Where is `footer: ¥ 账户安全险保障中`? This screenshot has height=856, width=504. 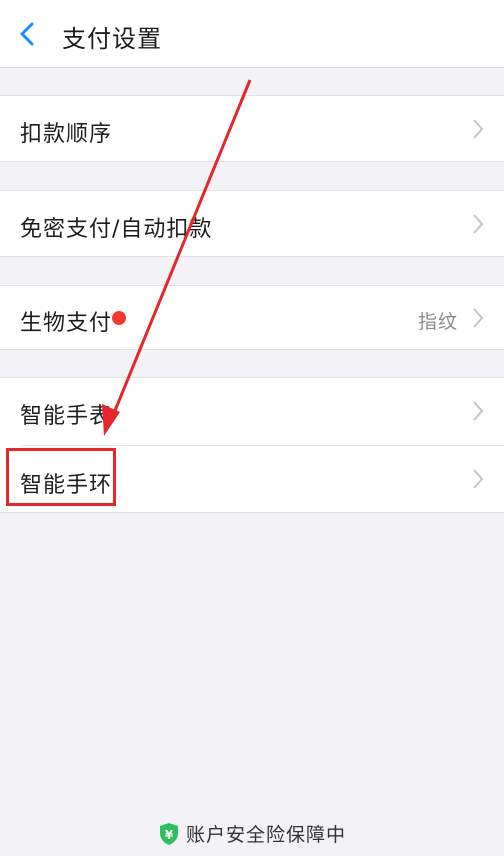
footer: ¥ 账户安全险保障中 is located at coordinates (252, 835).